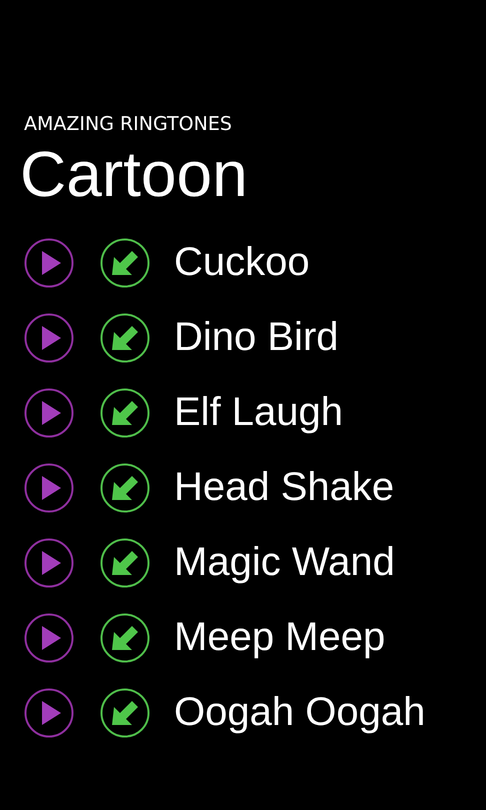  Describe the element at coordinates (300, 712) in the screenshot. I see `ringtone-name: Oogah Oogah` at that location.